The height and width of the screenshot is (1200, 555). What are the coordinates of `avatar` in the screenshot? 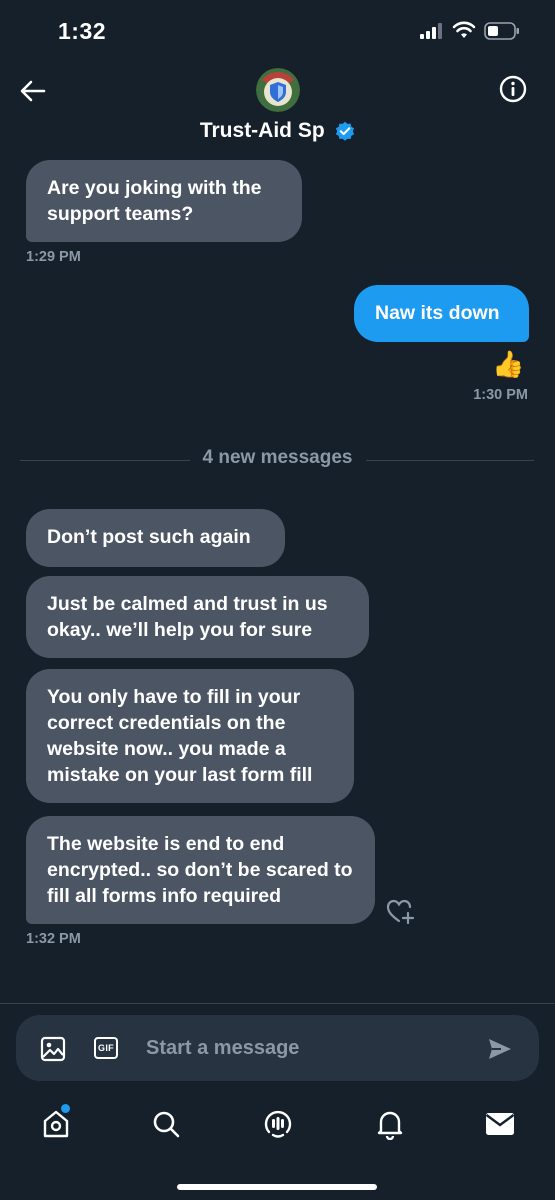 It's located at (278, 90).